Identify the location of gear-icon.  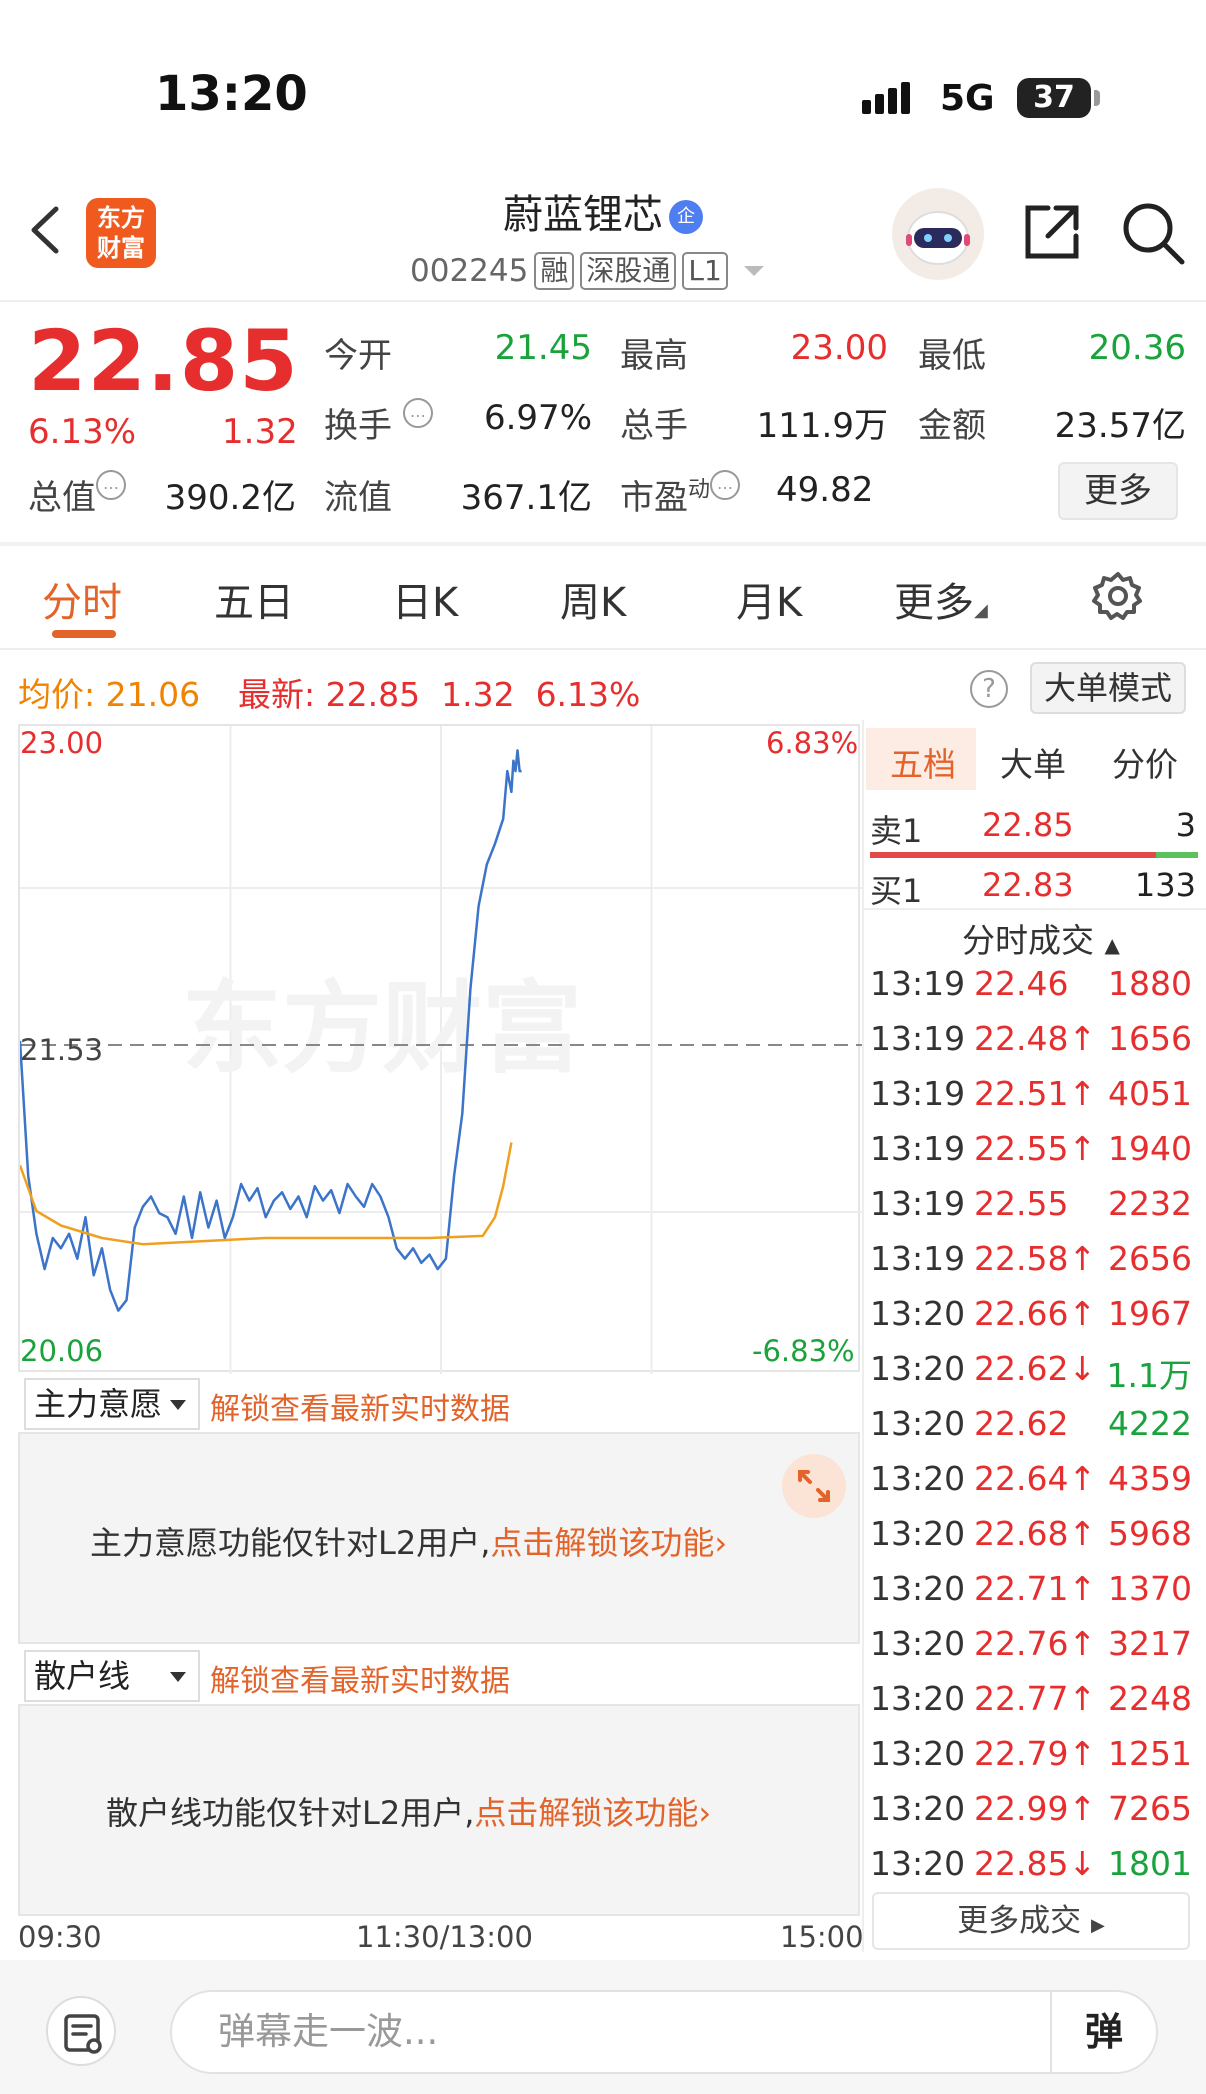
(1118, 596).